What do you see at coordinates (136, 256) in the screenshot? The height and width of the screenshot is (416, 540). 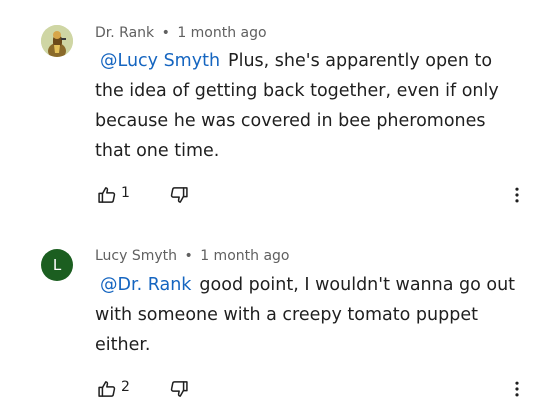 I see `author-name: Lucy Smyth` at bounding box center [136, 256].